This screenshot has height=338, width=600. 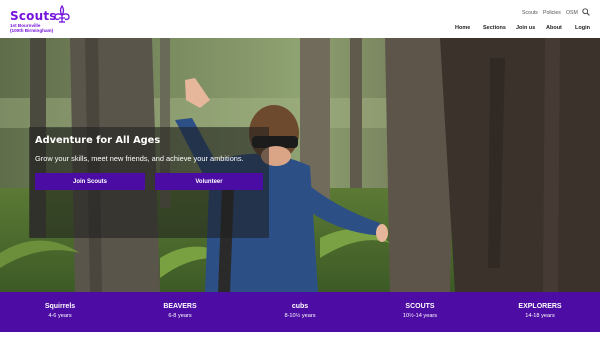 What do you see at coordinates (209, 181) in the screenshot?
I see `volunteer-button: Volunteer` at bounding box center [209, 181].